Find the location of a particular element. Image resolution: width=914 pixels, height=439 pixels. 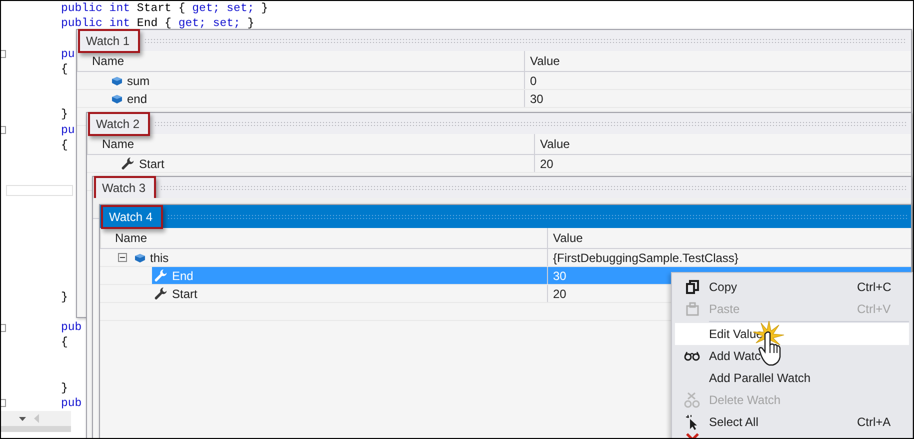

collapse-icon is located at coordinates (122, 257).